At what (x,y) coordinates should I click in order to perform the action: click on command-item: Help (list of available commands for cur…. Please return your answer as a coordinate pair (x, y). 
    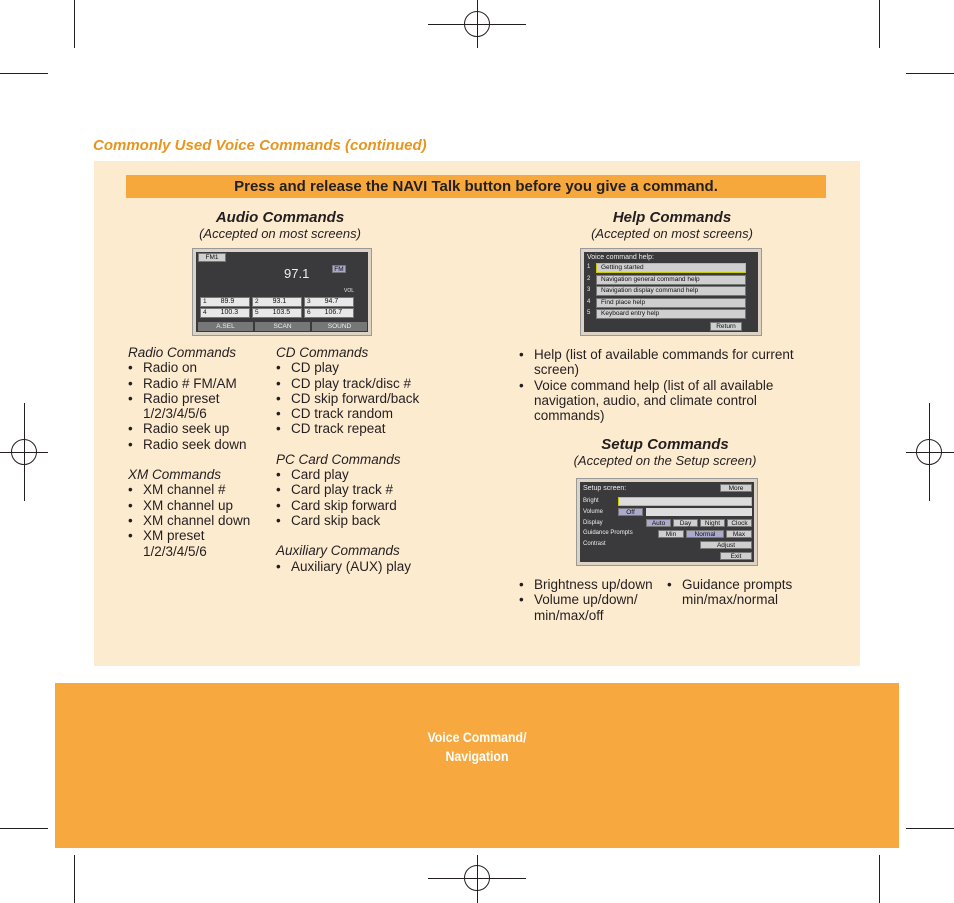
    Looking at the image, I should click on (669, 362).